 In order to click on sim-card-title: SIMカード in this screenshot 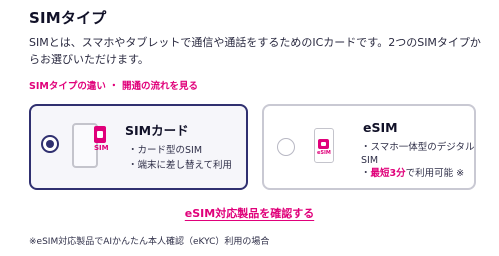, I will do `click(157, 130)`.